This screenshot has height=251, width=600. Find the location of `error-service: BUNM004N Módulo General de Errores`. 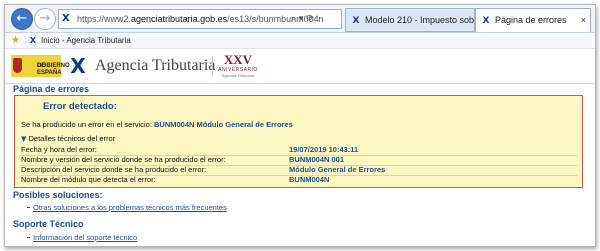

error-service: BUNM004N Módulo General de Errores is located at coordinates (223, 124).